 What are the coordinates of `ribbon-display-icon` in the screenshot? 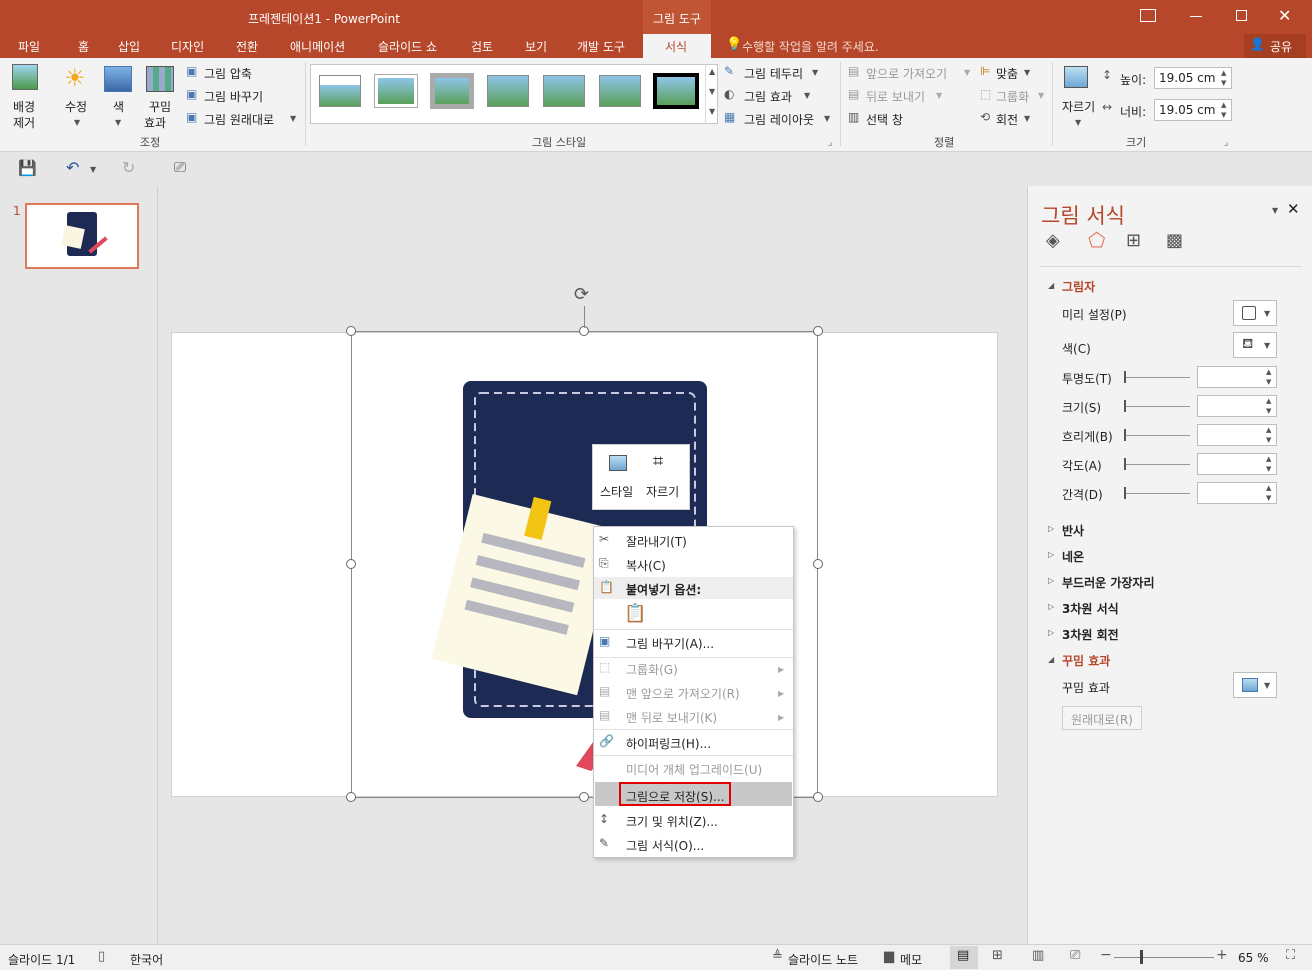 It's located at (1148, 15).